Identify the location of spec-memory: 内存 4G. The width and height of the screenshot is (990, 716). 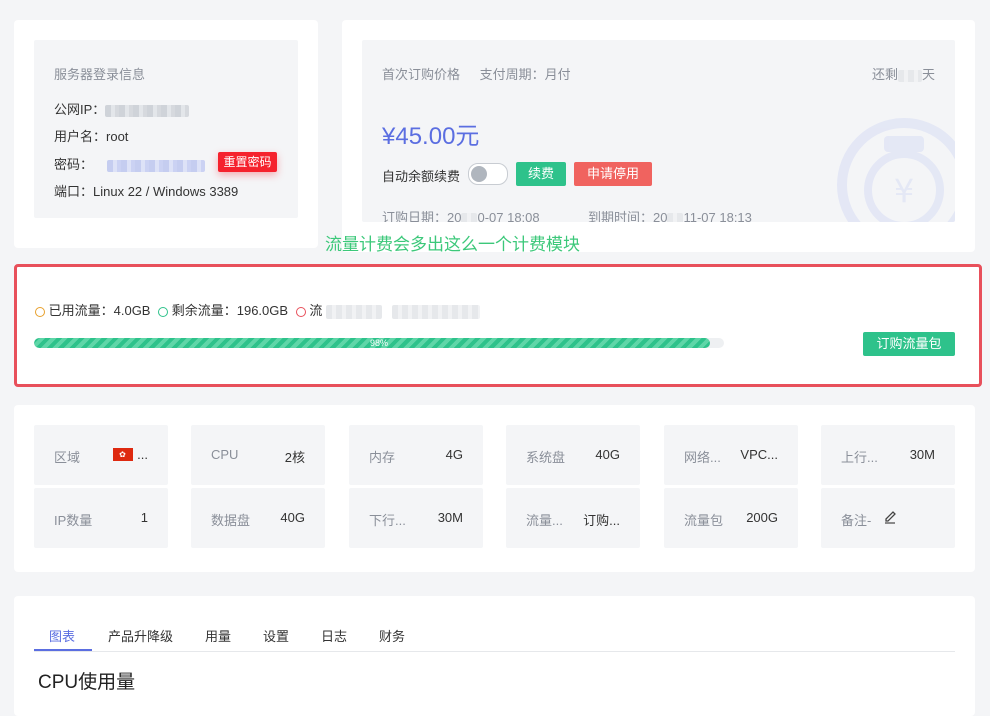
(416, 455).